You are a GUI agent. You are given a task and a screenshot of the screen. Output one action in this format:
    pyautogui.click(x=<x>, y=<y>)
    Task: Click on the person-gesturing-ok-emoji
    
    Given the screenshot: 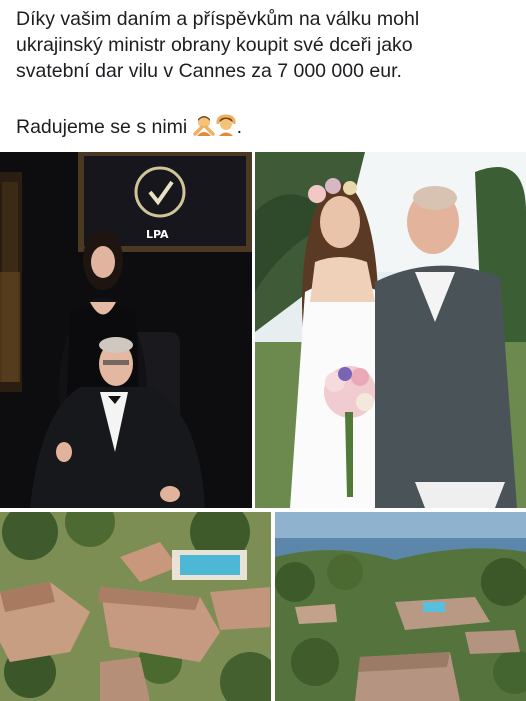 What is the action you would take?
    pyautogui.click(x=226, y=125)
    